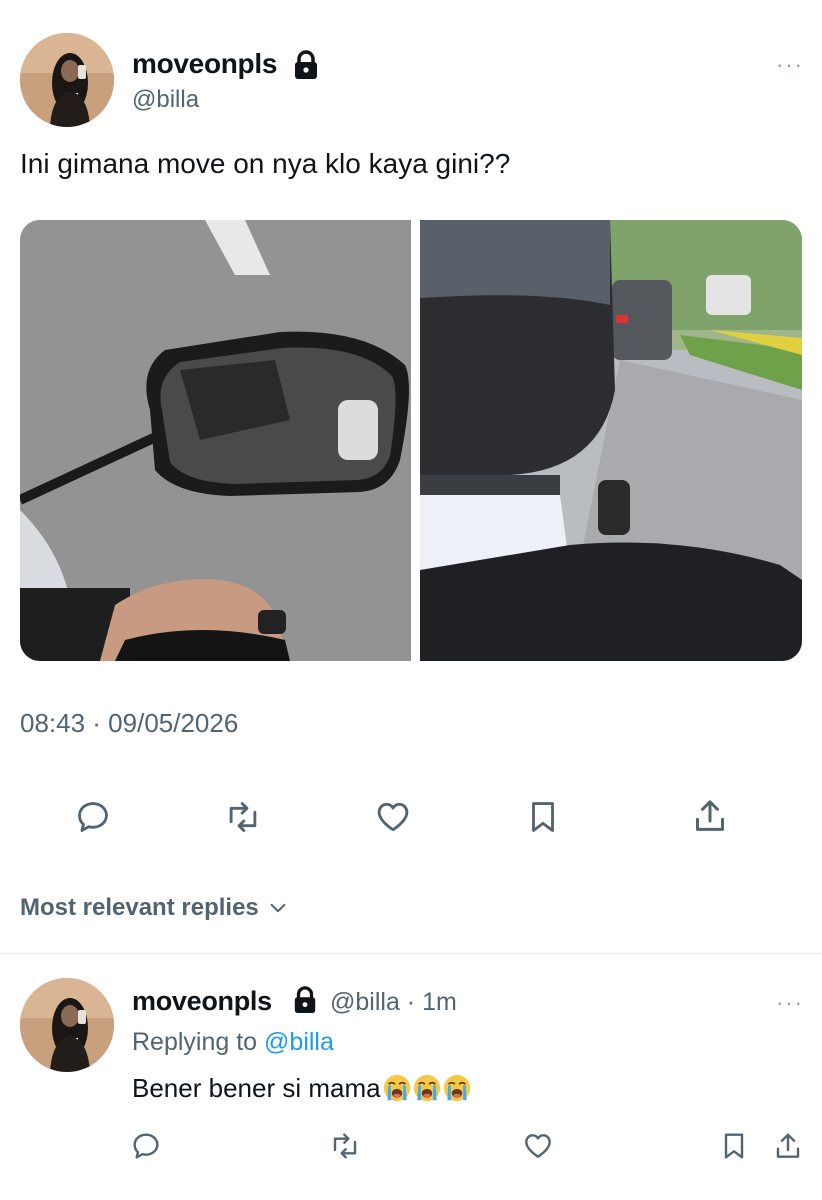 Image resolution: width=822 pixels, height=1200 pixels. What do you see at coordinates (411, 953) in the screenshot?
I see `section-divider` at bounding box center [411, 953].